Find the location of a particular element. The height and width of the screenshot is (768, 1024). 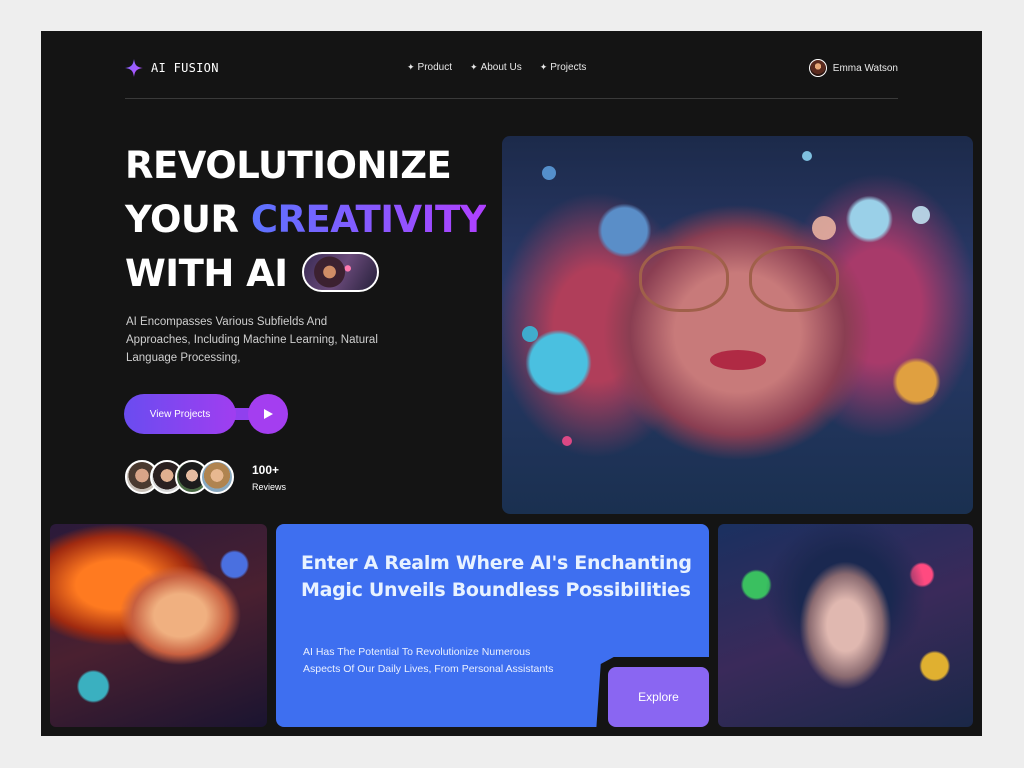

headline-line-2: YOUR CREATIVITY is located at coordinates (305, 220).